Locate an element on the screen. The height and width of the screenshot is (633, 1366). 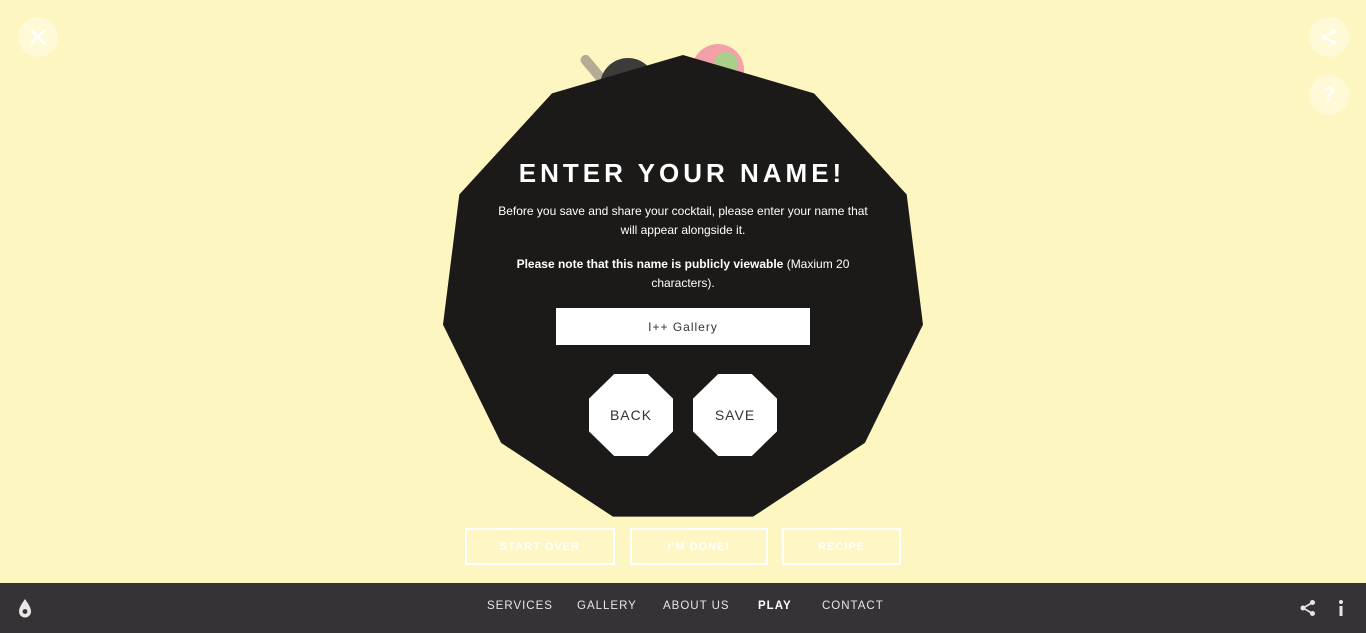
modal-title: ENTER YOUR NAME! is located at coordinates (682, 173).